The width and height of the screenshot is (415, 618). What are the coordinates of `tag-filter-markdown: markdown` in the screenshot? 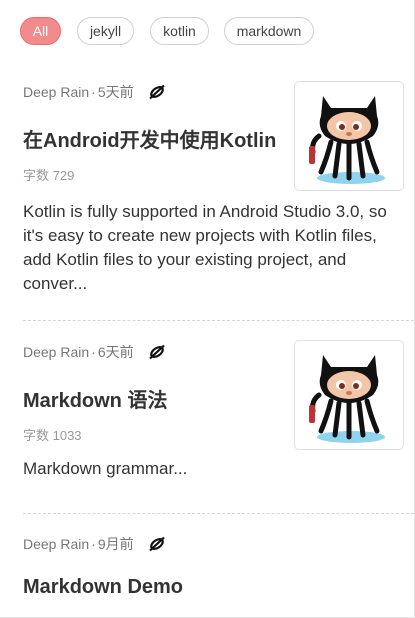 It's located at (269, 31).